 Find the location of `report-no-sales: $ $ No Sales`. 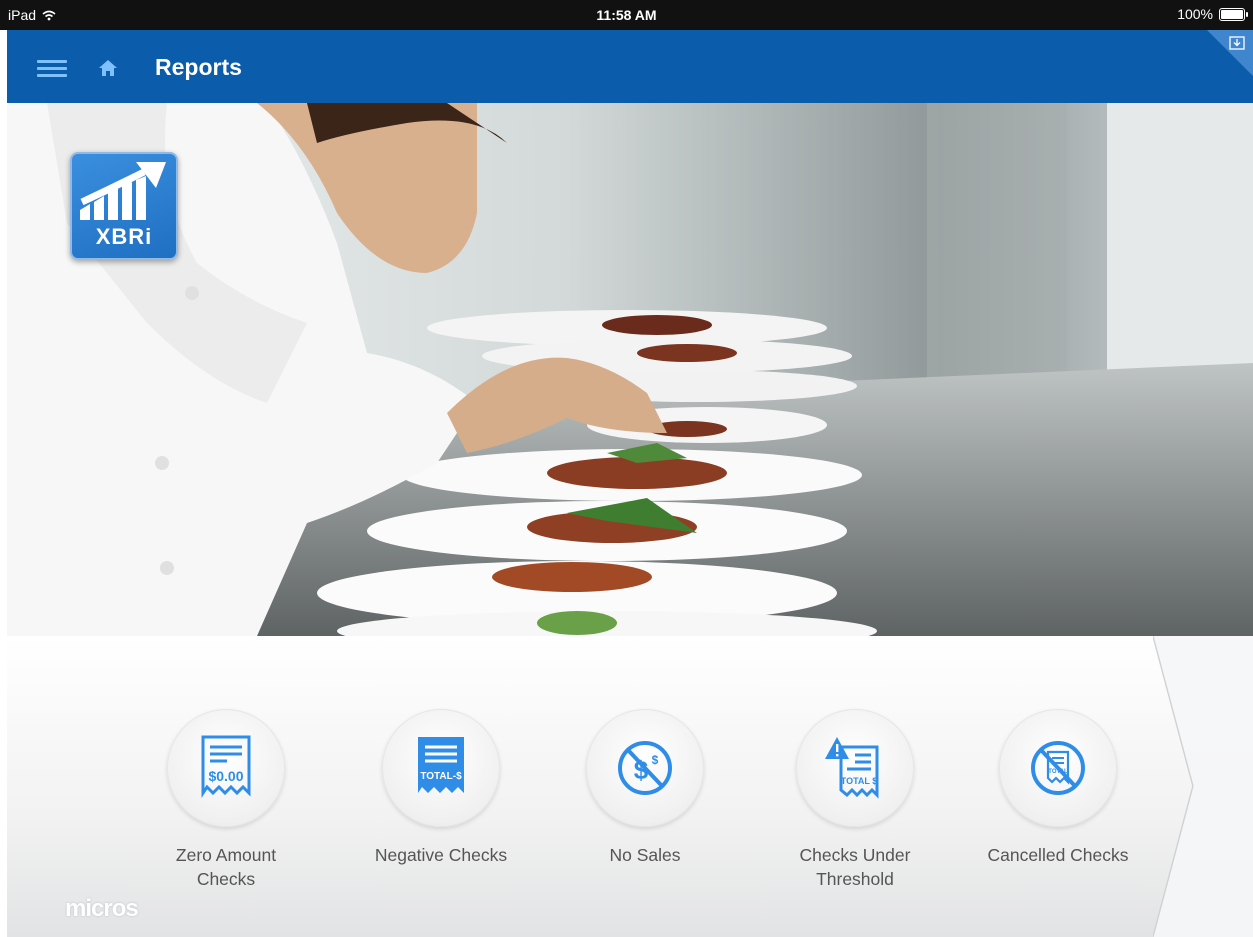

report-no-sales: $ $ No Sales is located at coordinates (645, 788).